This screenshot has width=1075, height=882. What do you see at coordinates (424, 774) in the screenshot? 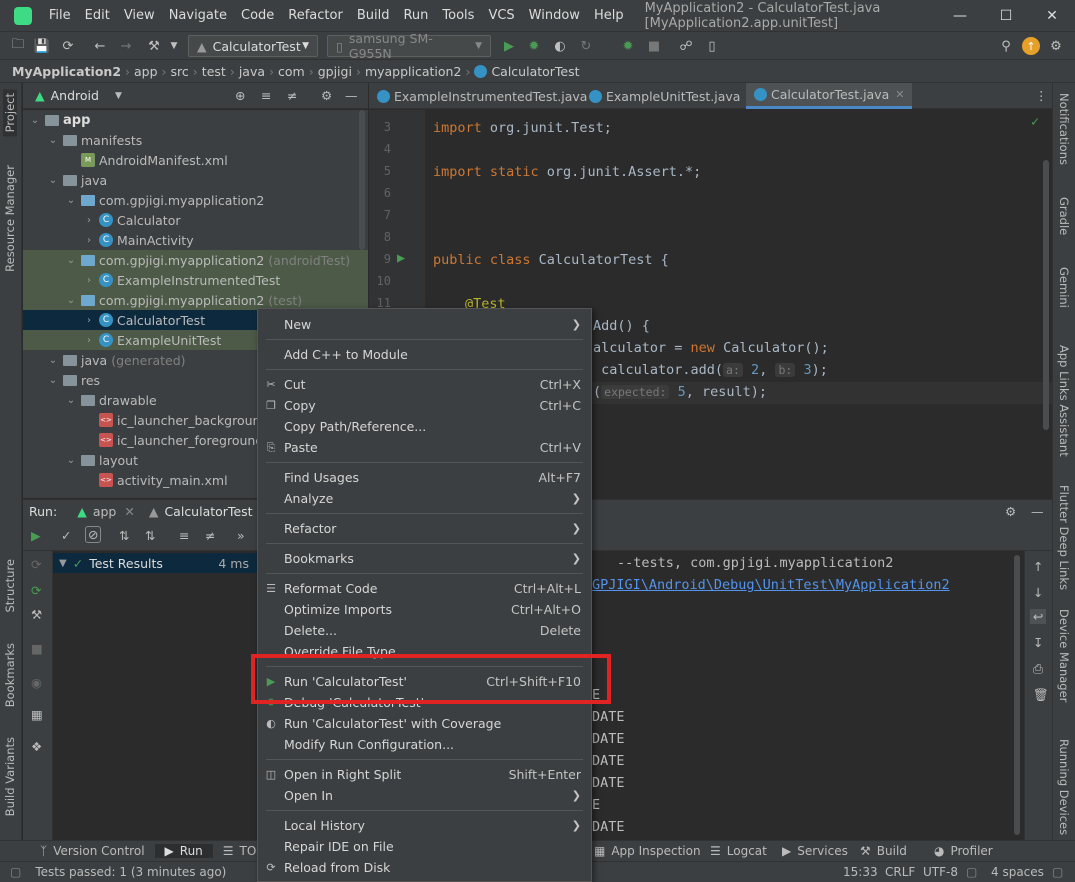
I see `menu-item-open-in-right-split: ◫ Open in Right Split Shift+Enter` at bounding box center [424, 774].